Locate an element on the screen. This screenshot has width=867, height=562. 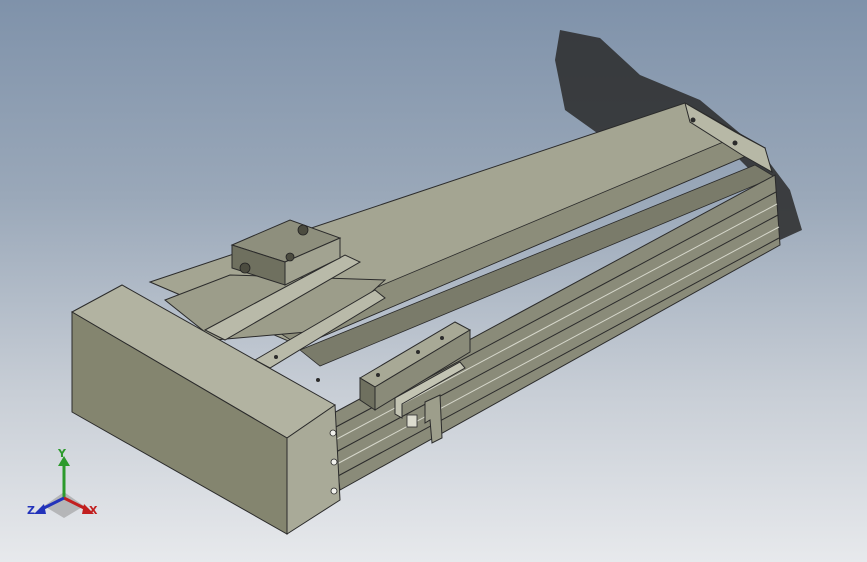
y-axis-label: Y is located at coordinates (62, 453).